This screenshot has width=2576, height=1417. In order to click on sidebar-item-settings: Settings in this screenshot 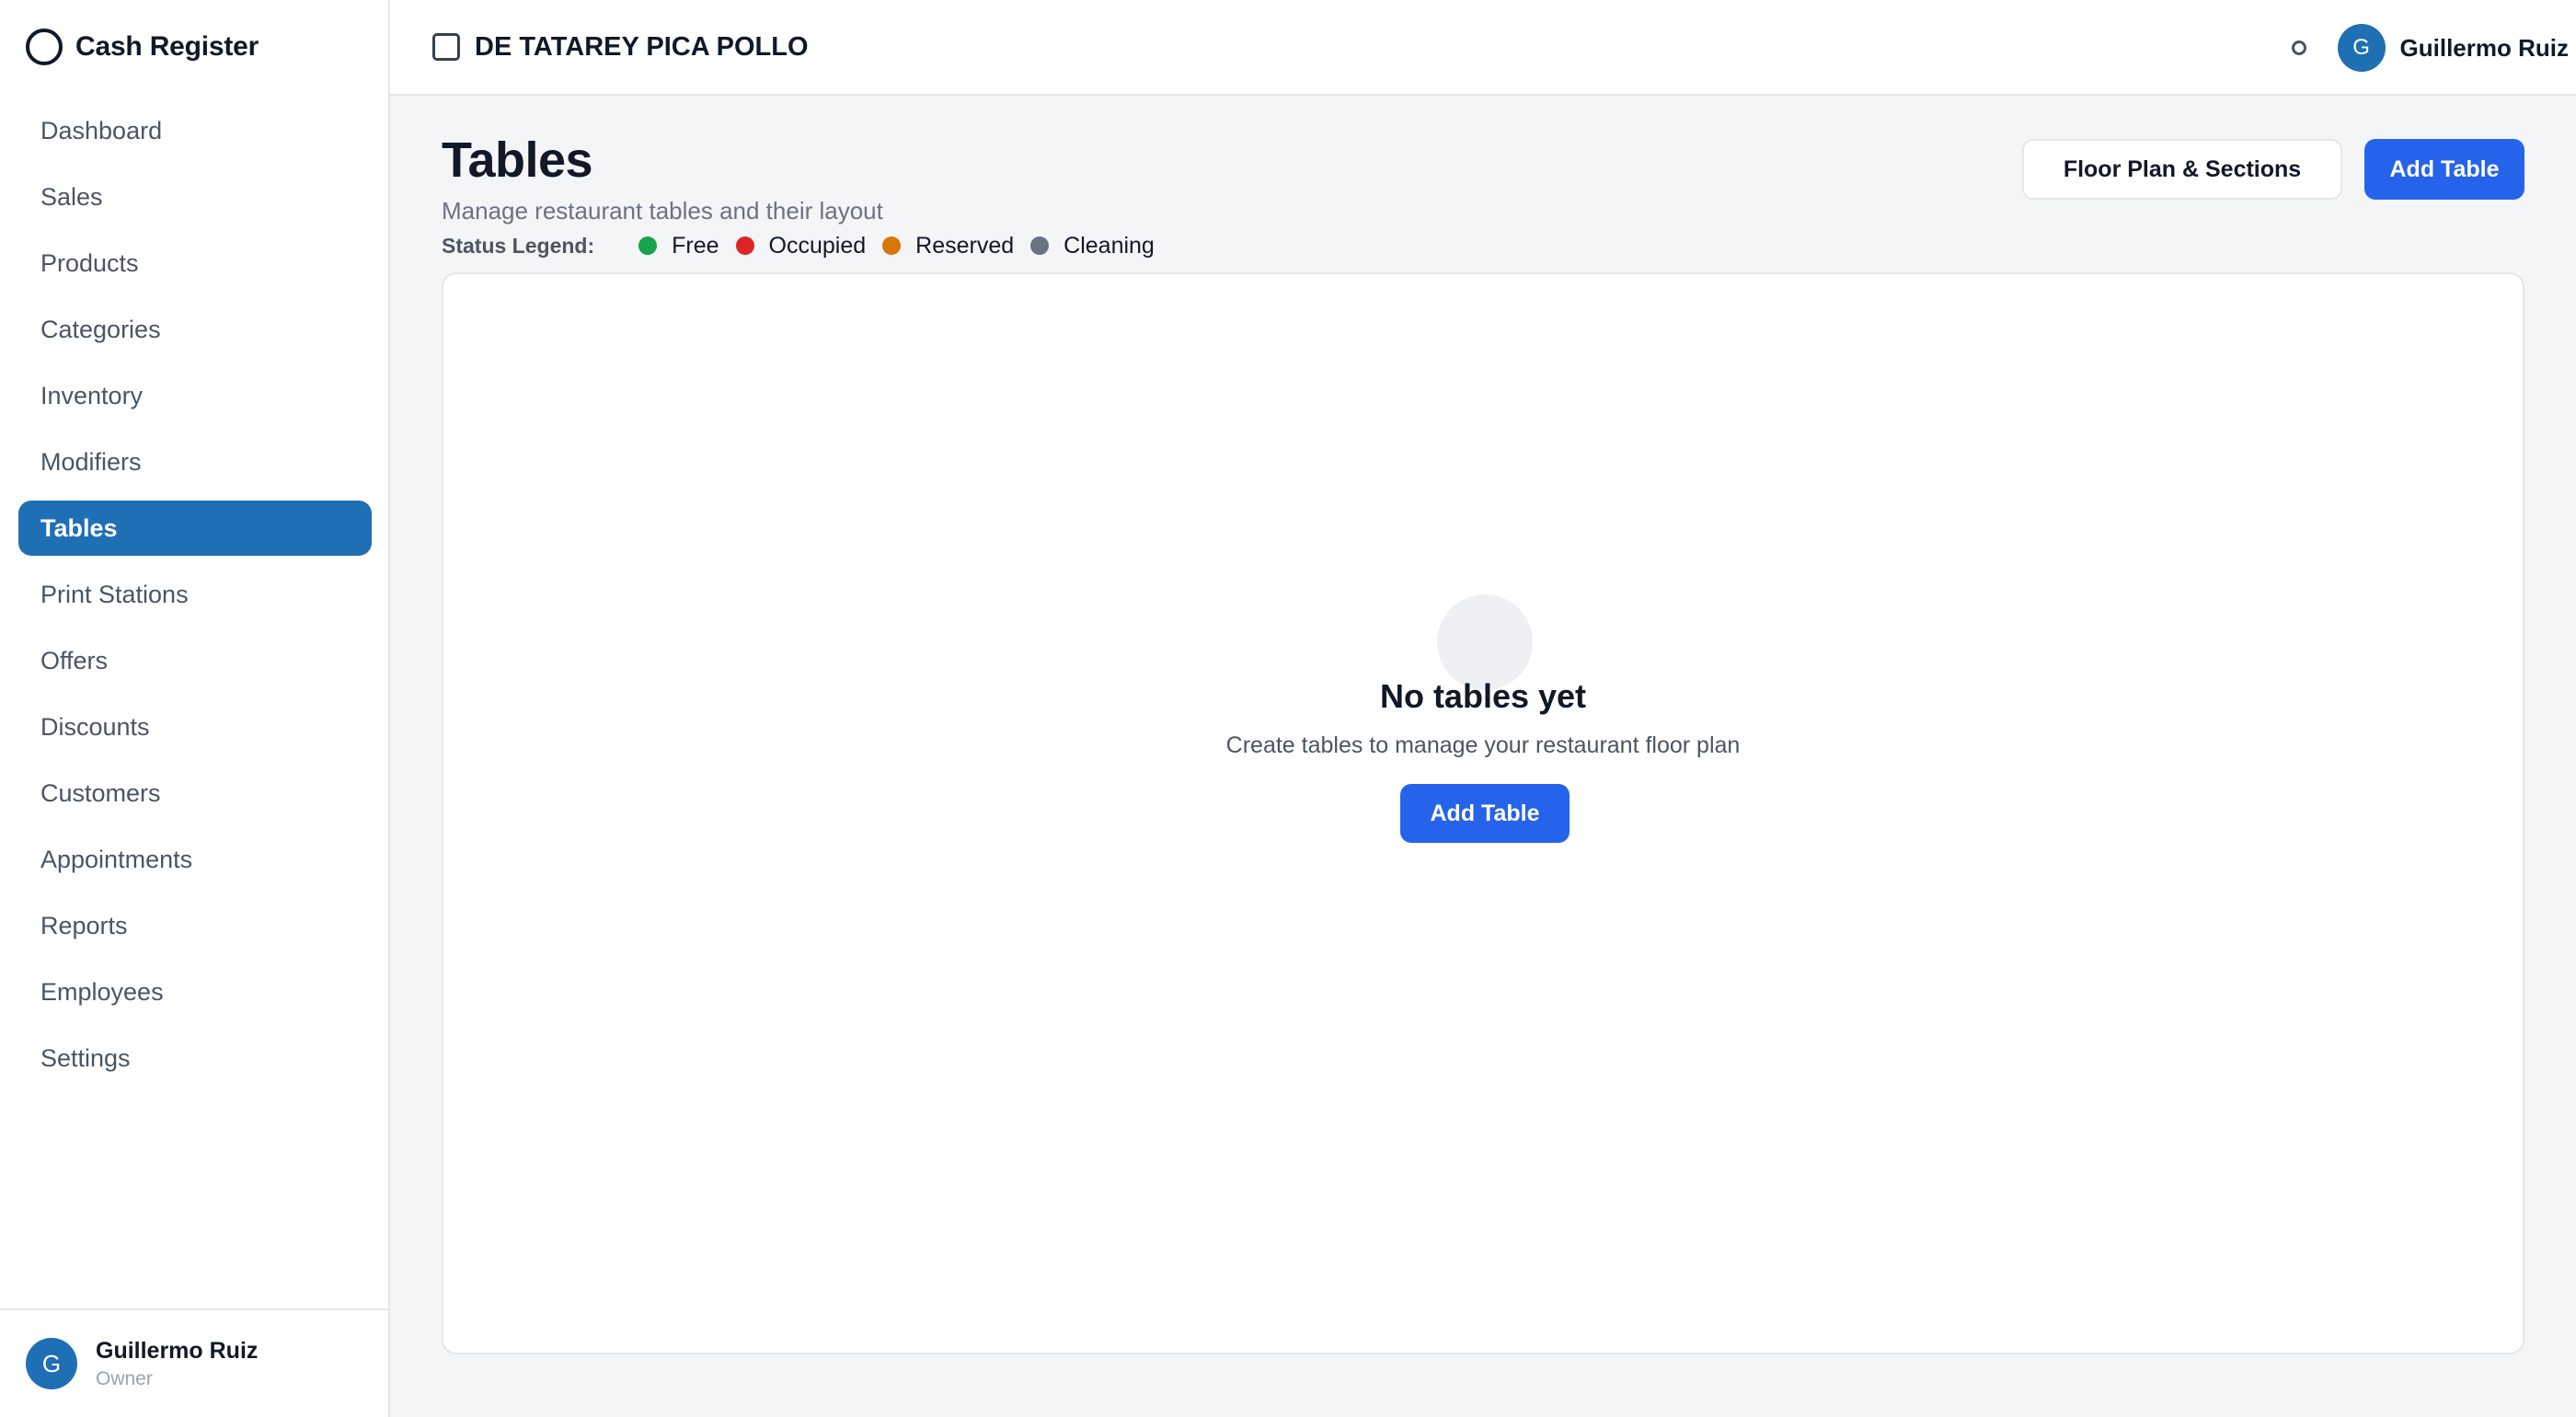, I will do `click(195, 1059)`.